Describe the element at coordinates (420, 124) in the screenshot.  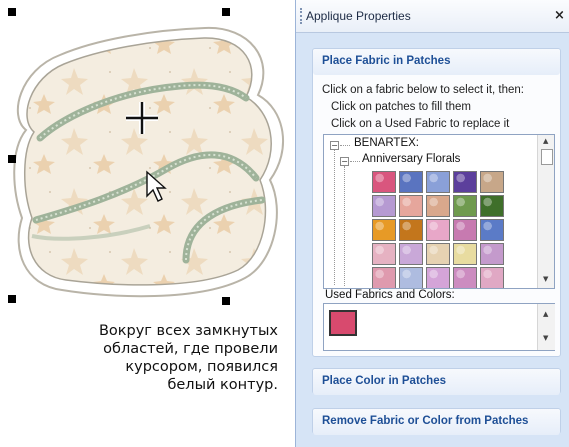
I see `instruction-line: Click on a Used Fabric to replace it` at that location.